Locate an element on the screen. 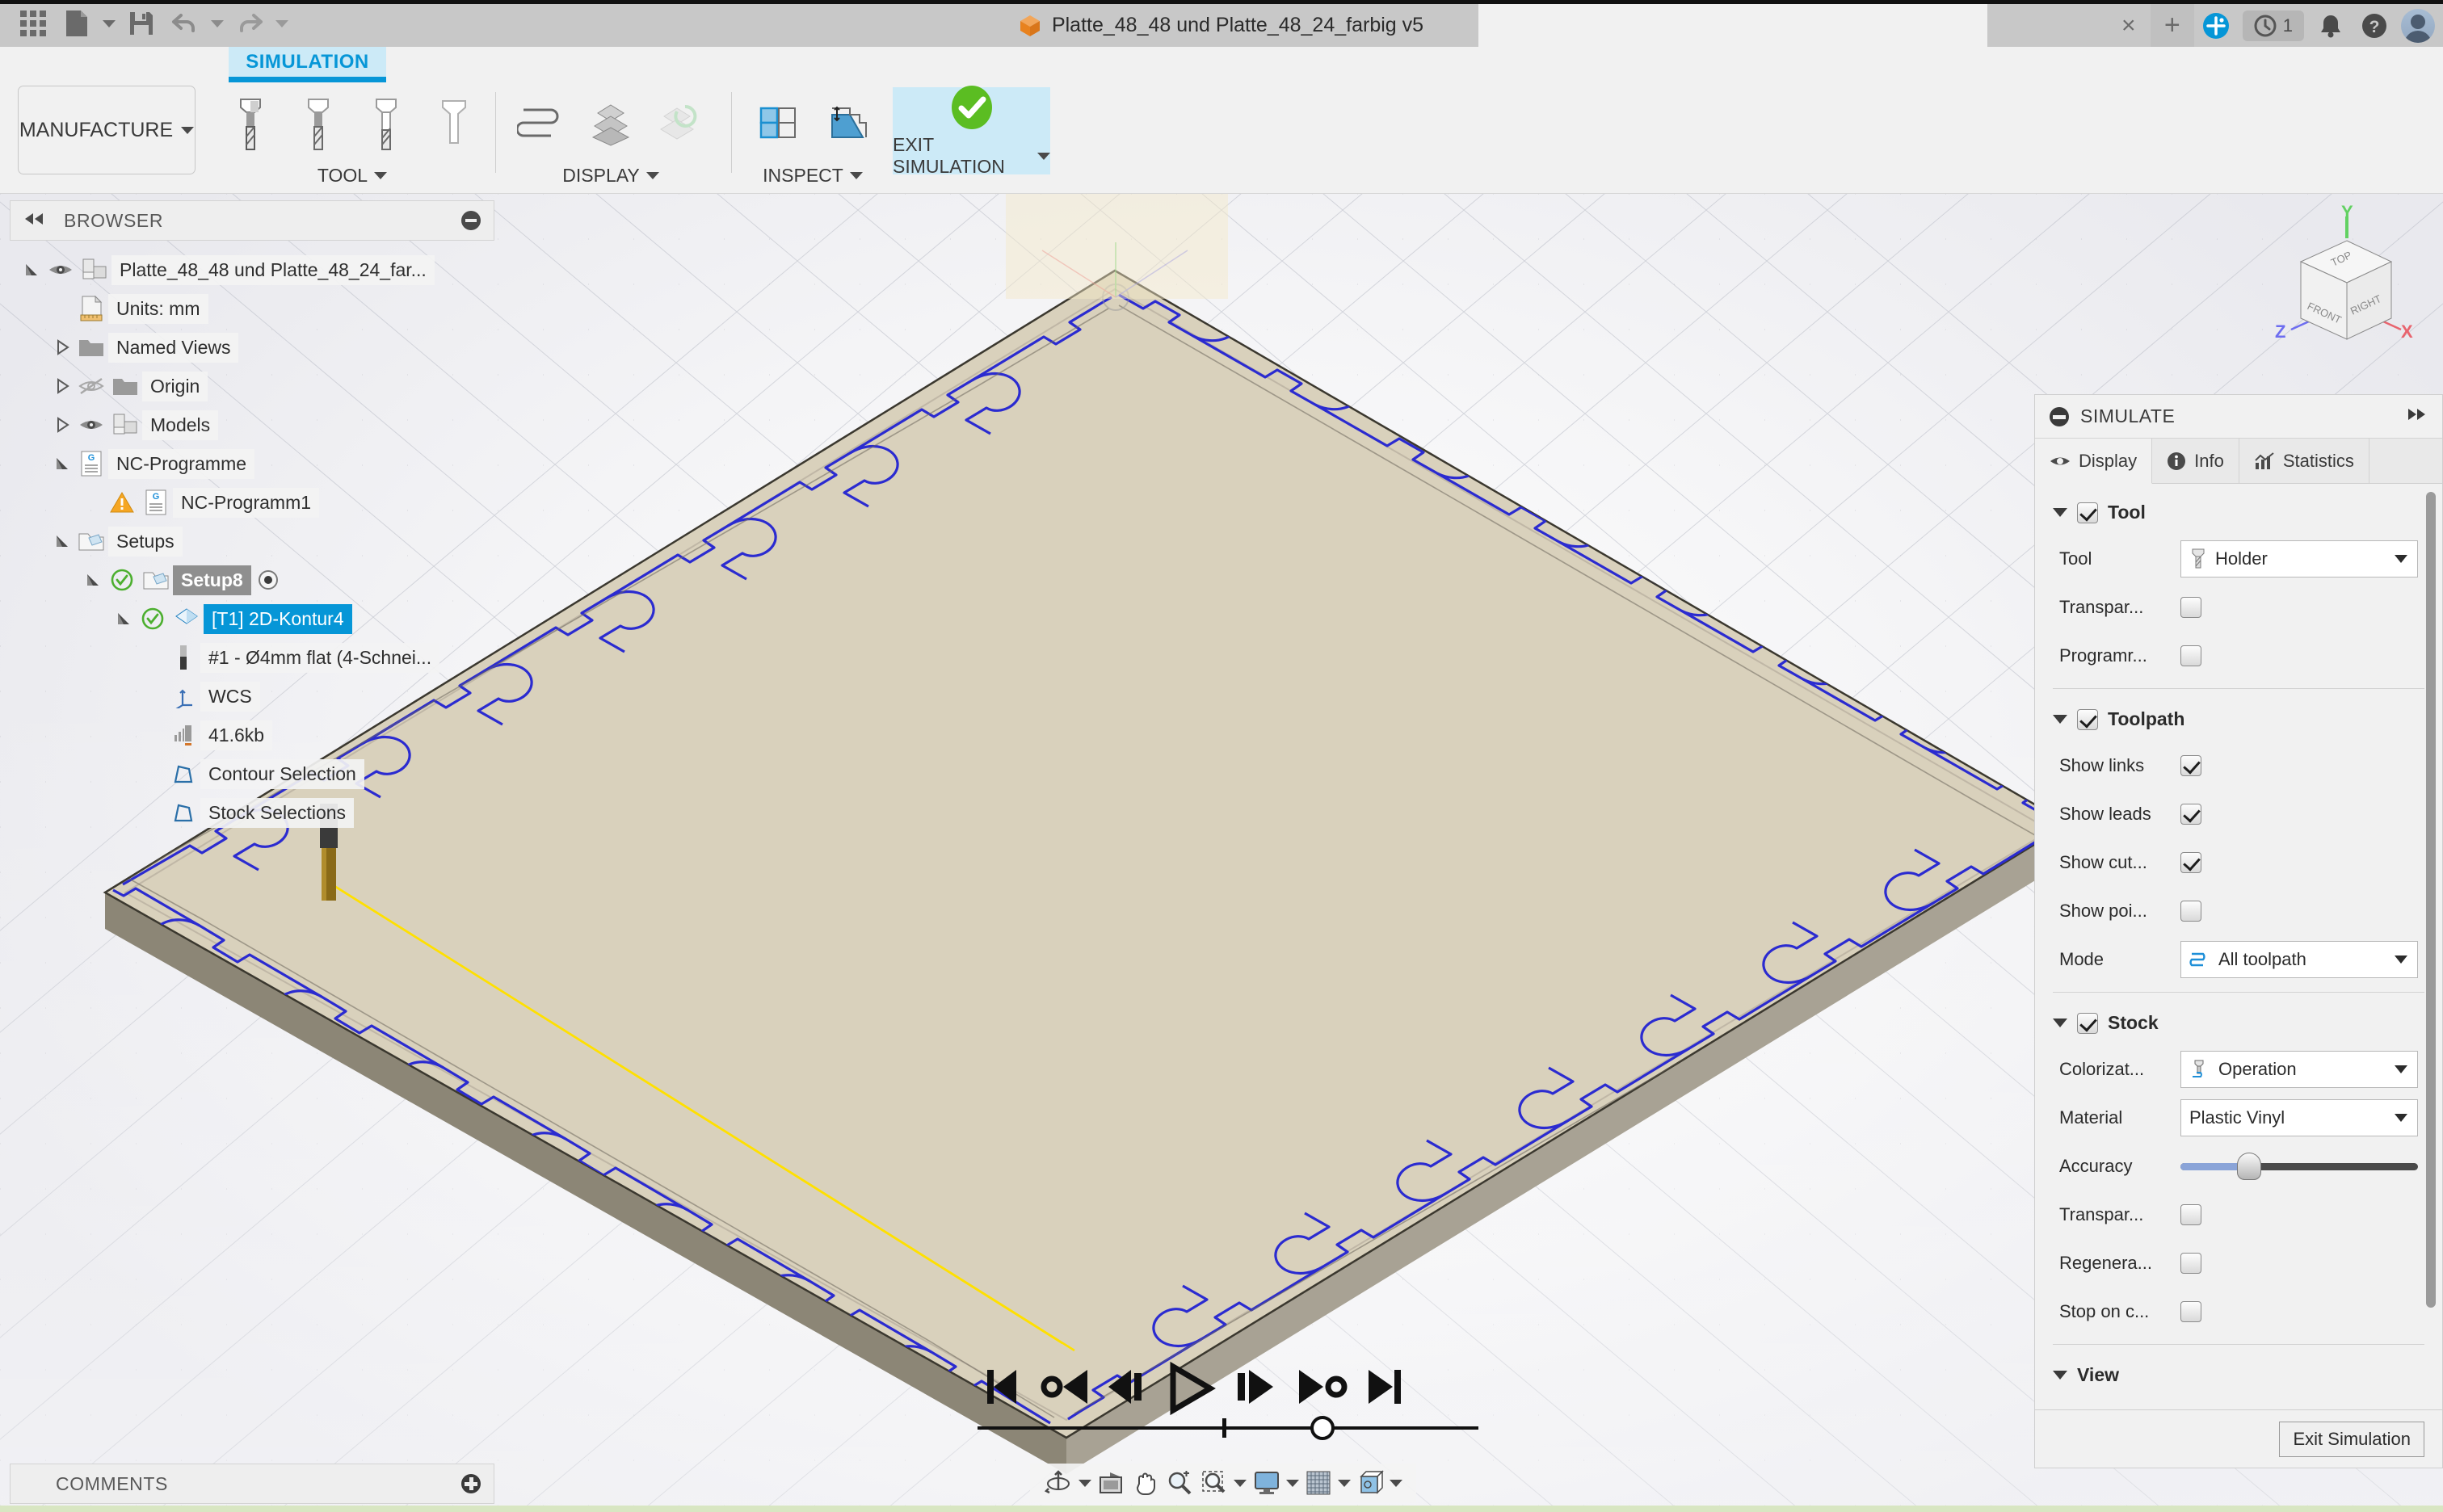 The width and height of the screenshot is (2443, 1512). grid-snap-icon is located at coordinates (1318, 1483).